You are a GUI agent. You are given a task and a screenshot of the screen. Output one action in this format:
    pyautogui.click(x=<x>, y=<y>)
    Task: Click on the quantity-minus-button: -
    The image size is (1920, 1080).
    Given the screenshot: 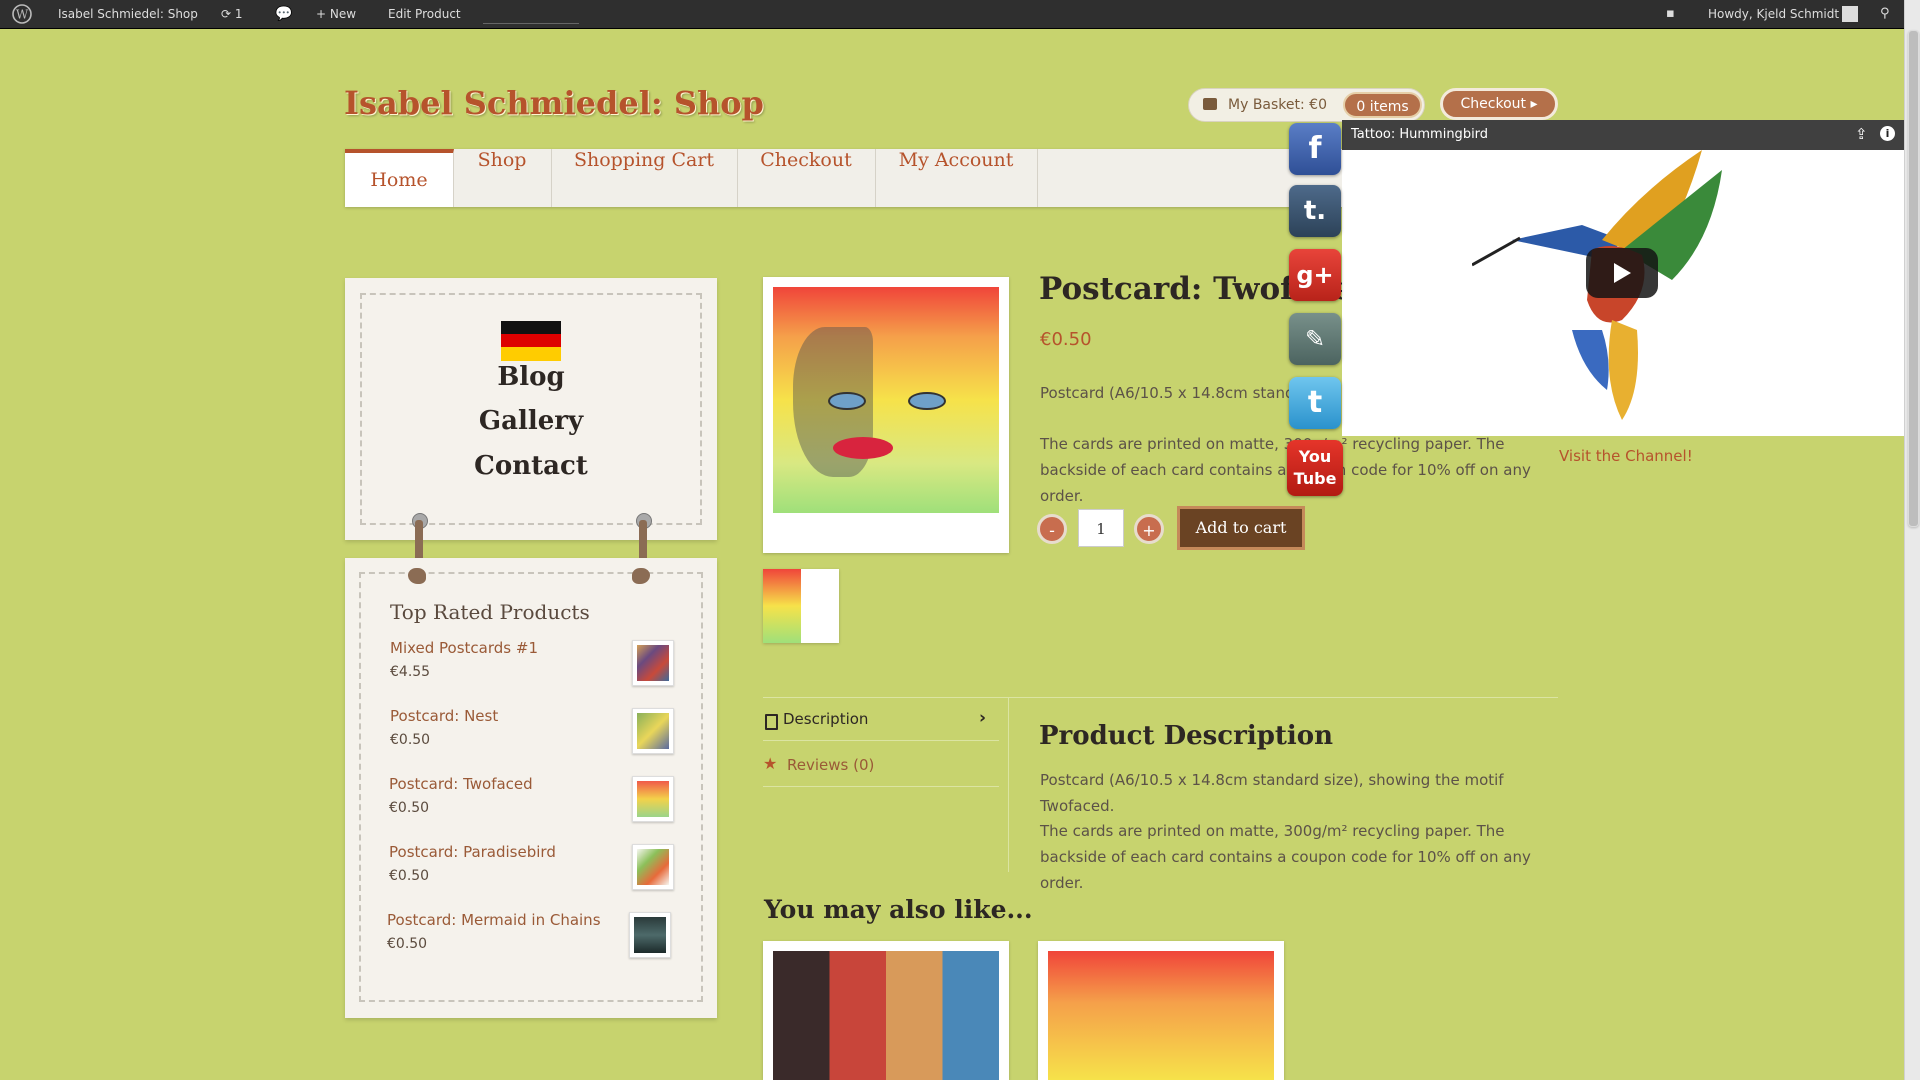 What is the action you would take?
    pyautogui.click(x=1052, y=529)
    